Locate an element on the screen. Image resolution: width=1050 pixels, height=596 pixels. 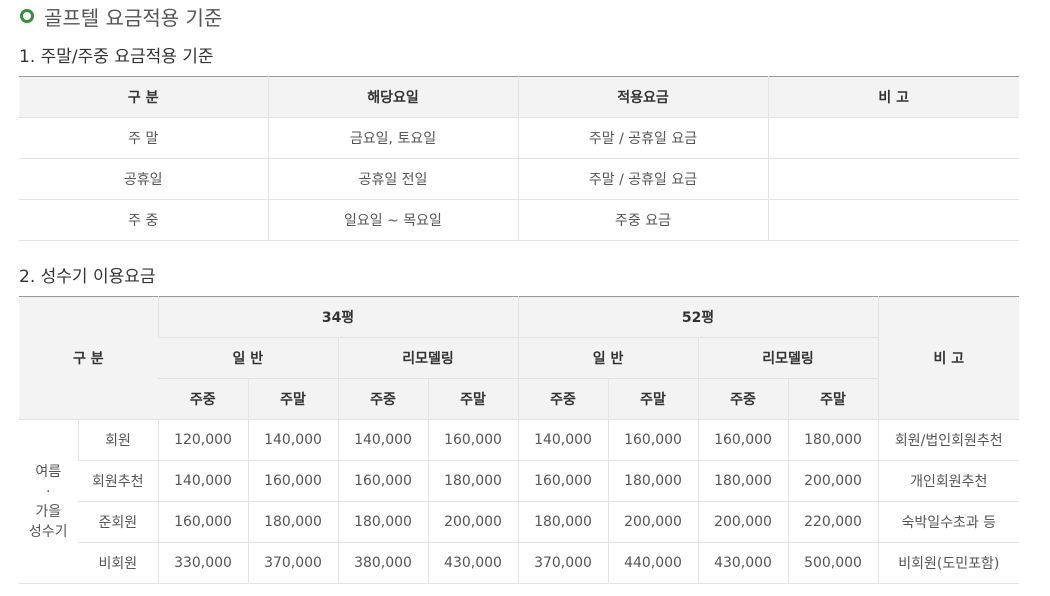
note-cell: 회원/법인회원추천 is located at coordinates (948, 440).